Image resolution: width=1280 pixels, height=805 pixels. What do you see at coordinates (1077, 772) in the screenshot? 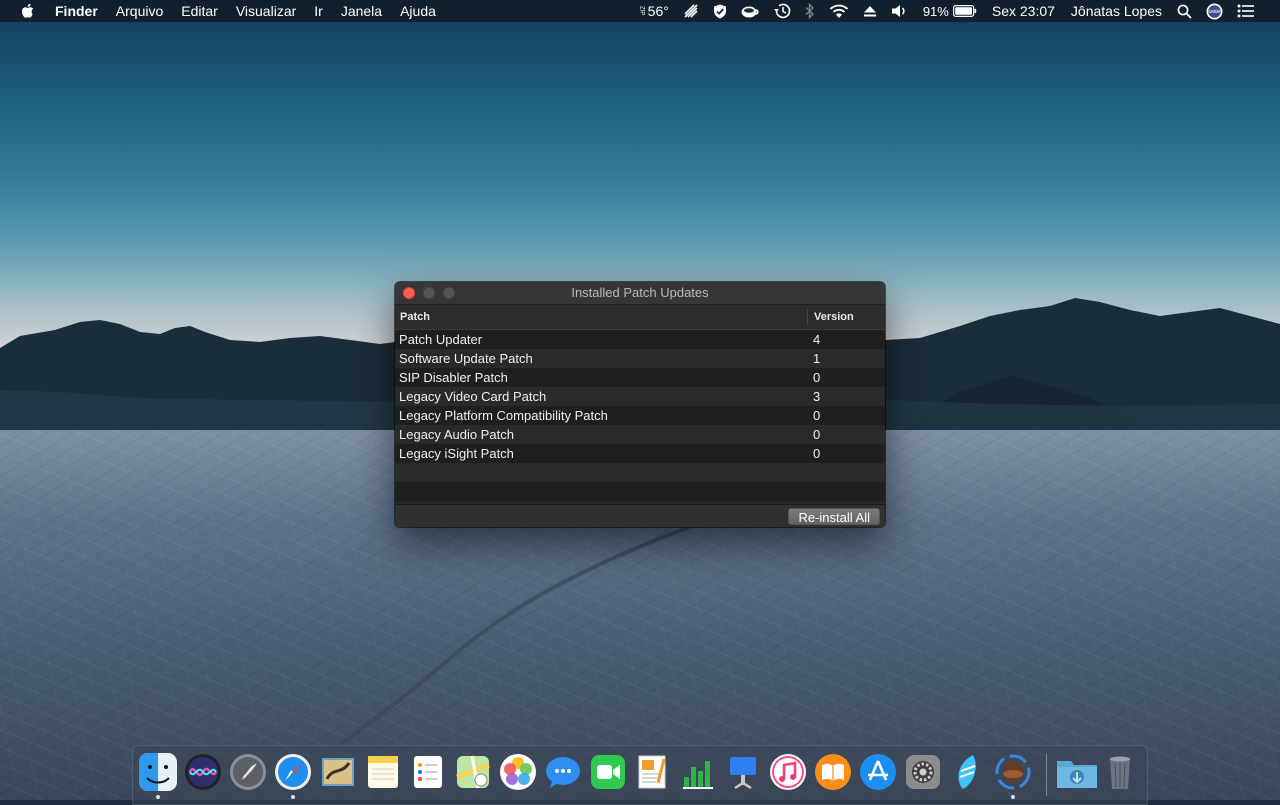
I see `downloads-folder-icon` at bounding box center [1077, 772].